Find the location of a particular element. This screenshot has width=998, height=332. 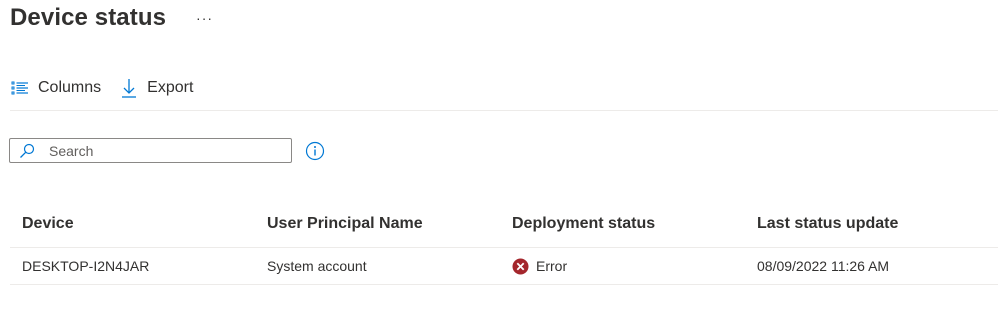

export-button: Export is located at coordinates (156, 88).